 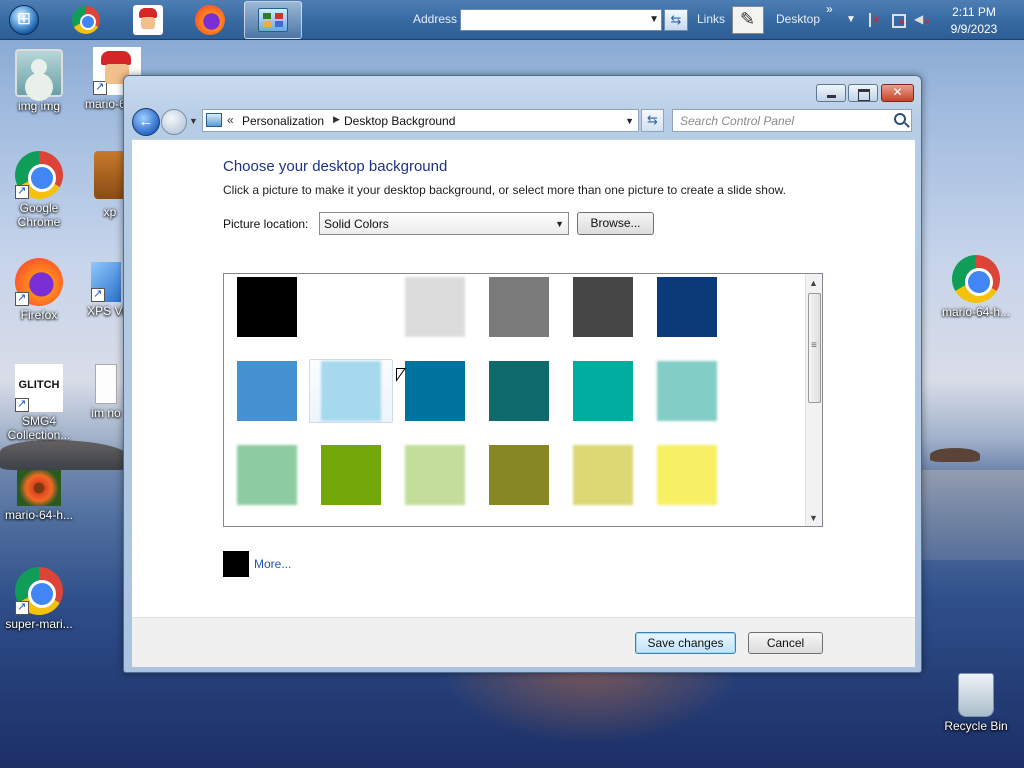 I want to click on start-button, so click(x=24, y=20).